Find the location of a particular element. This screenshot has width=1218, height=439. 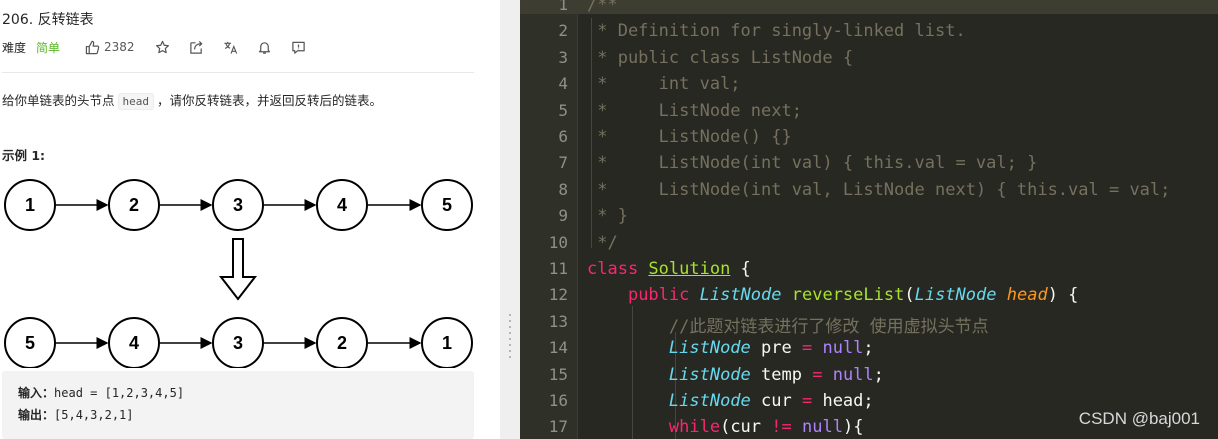

line-number: 13 is located at coordinates (558, 321).